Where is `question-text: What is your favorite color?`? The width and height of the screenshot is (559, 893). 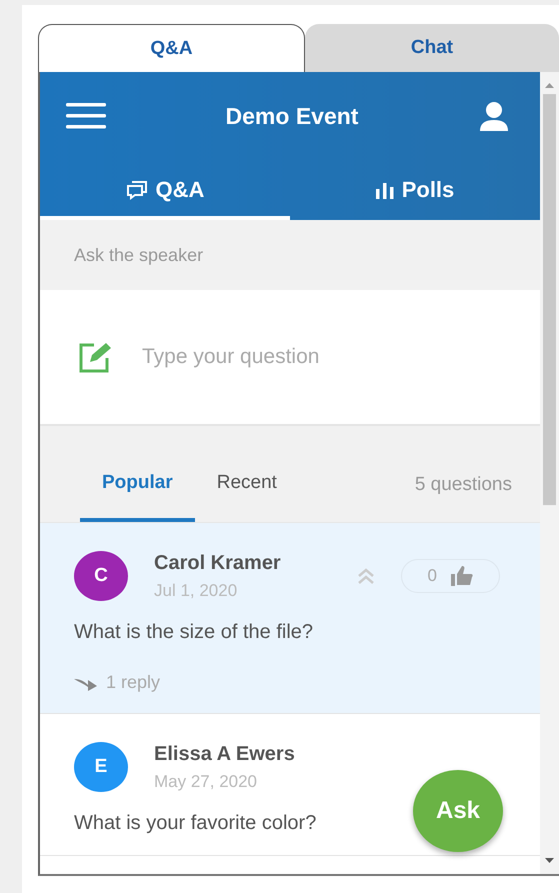 question-text: What is your favorite color? is located at coordinates (196, 823).